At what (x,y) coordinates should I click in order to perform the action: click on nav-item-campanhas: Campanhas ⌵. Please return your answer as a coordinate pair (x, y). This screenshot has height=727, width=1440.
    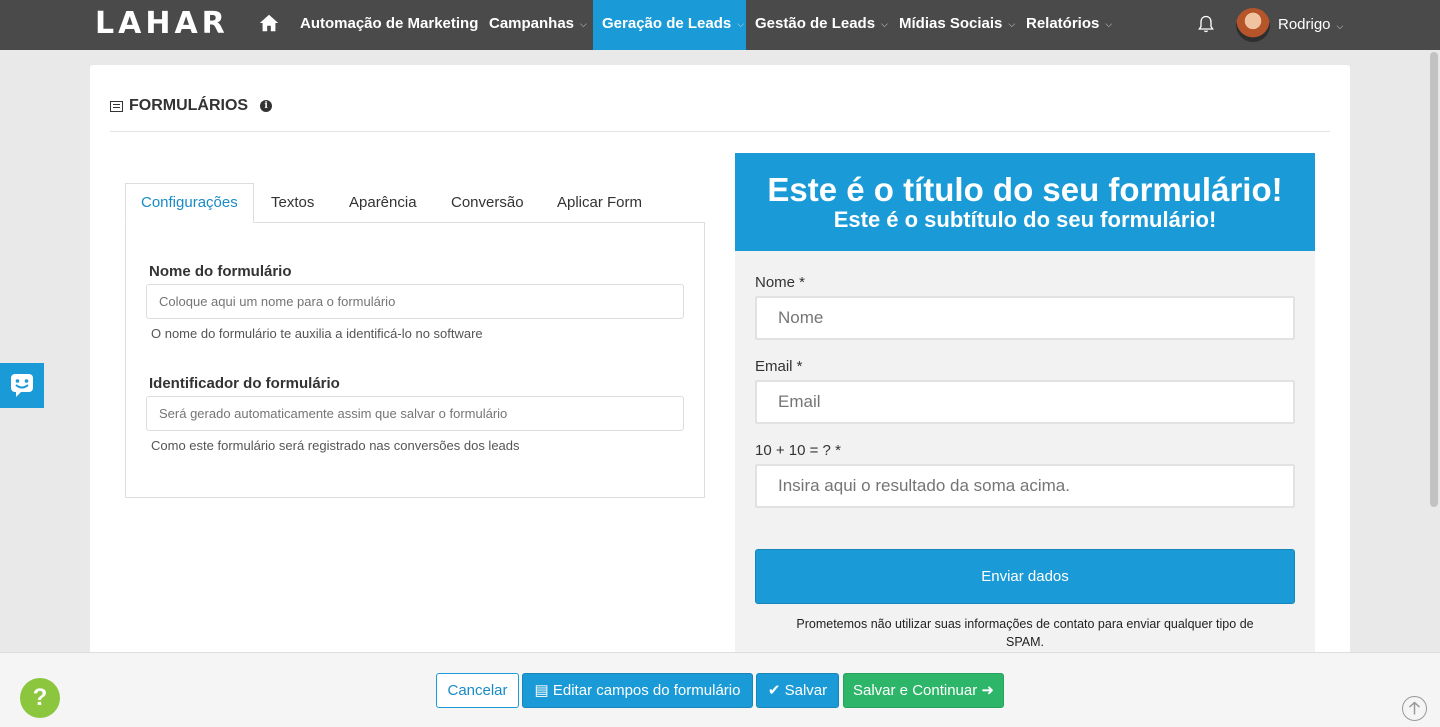
    Looking at the image, I should click on (538, 25).